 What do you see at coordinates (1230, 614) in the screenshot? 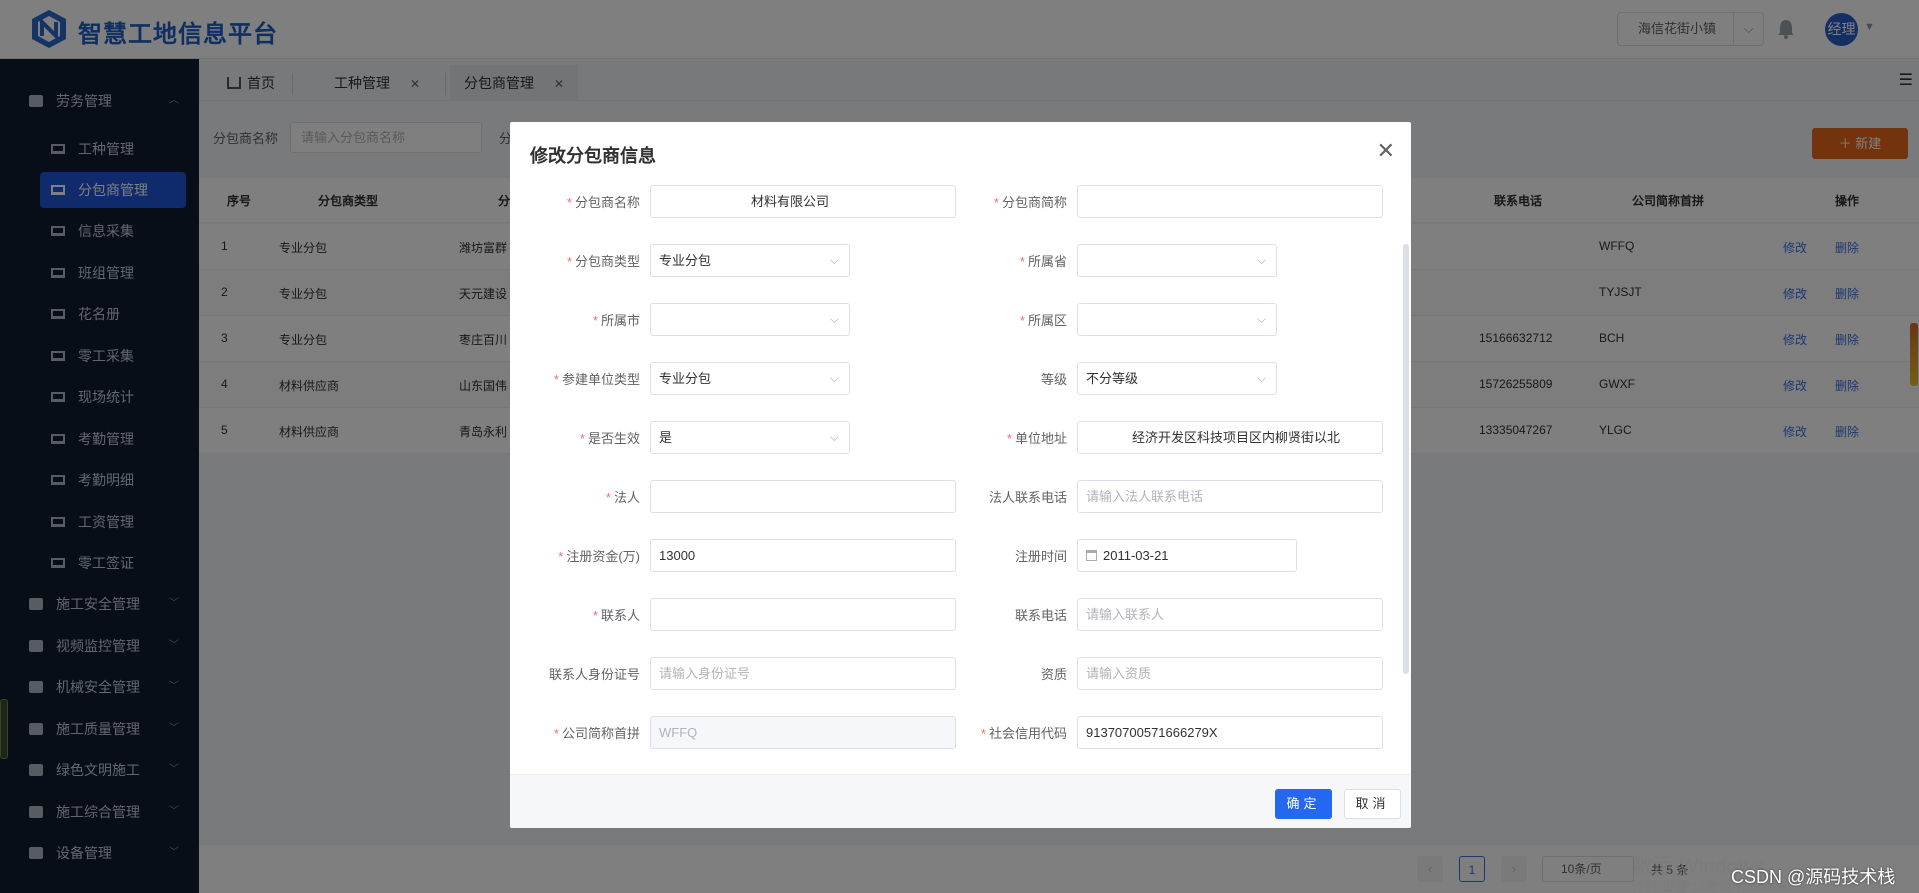
I see `contact-phone-input: 请输入联系人` at bounding box center [1230, 614].